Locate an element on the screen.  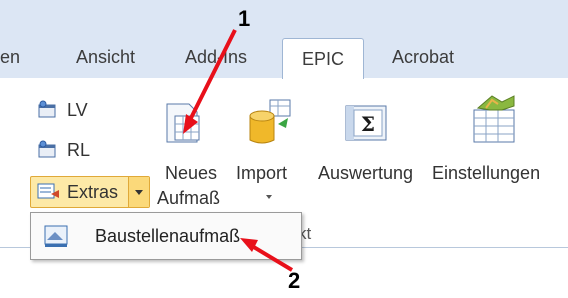
callout-2: 2 is located at coordinates (294, 280).